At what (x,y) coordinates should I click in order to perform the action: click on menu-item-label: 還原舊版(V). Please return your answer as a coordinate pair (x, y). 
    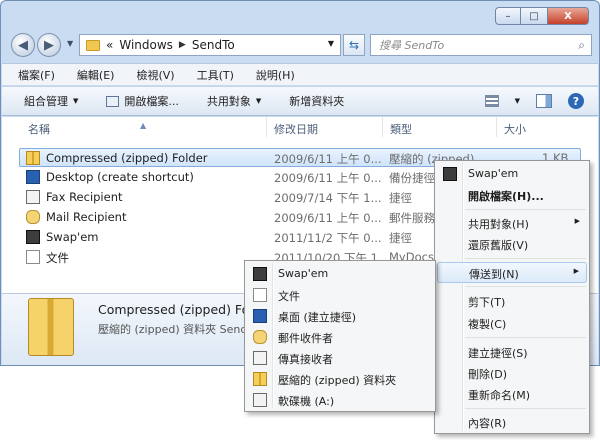
    Looking at the image, I should click on (498, 245).